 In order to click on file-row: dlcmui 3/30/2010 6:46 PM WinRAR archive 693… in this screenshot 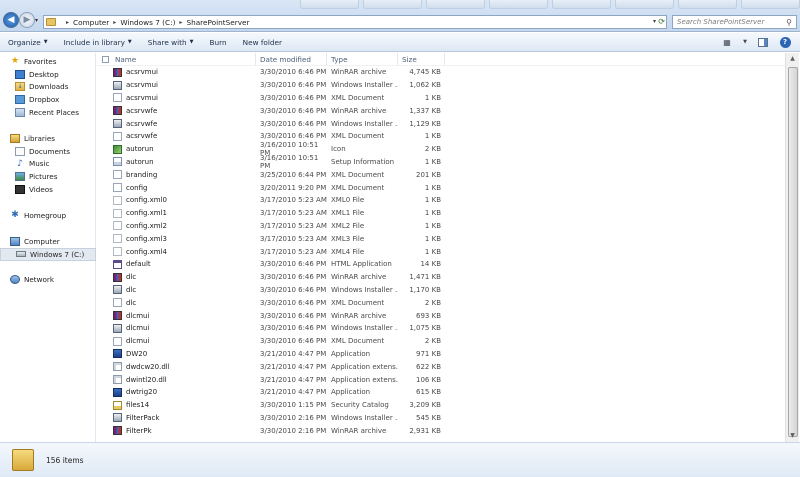, I will do `click(441, 315)`.